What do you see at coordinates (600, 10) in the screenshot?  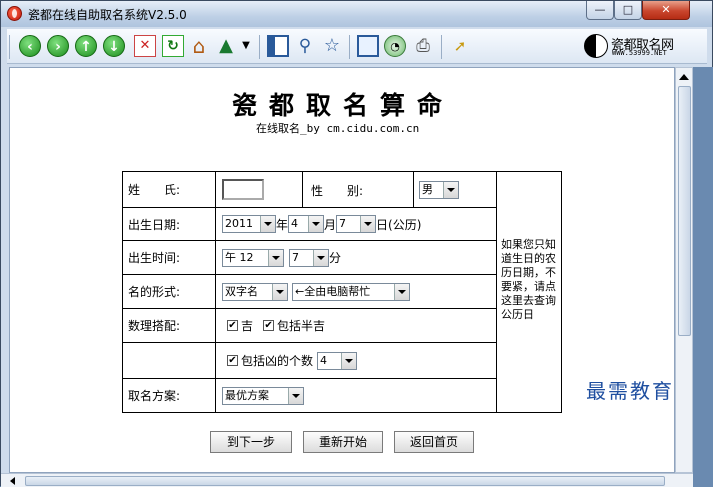 I see `minimize-button: —` at bounding box center [600, 10].